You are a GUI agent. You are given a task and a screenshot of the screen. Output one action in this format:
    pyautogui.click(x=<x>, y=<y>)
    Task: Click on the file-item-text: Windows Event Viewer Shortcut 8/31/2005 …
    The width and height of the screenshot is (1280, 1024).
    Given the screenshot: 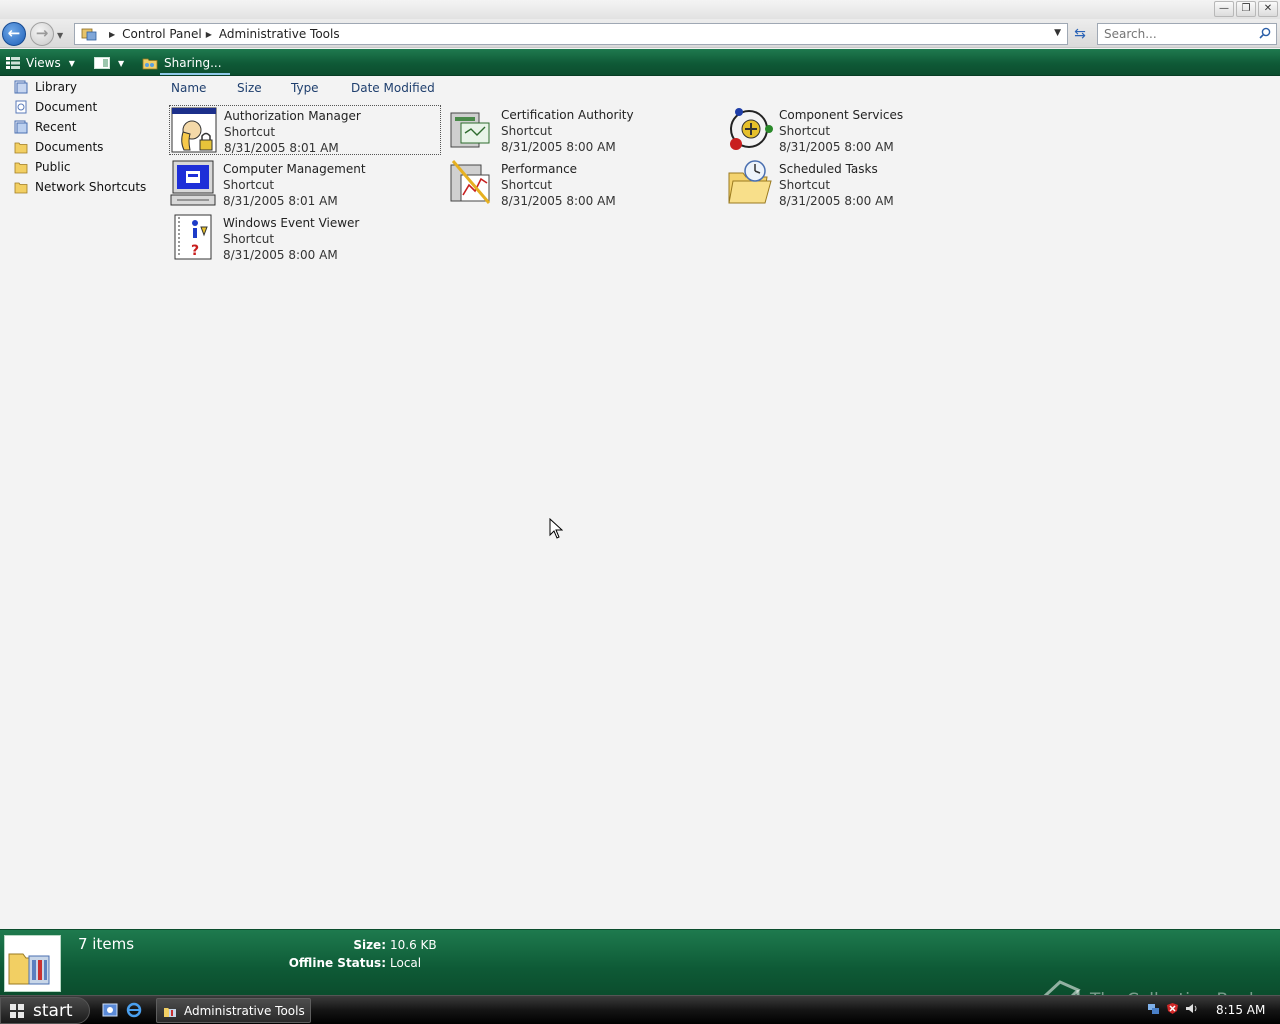 What is the action you would take?
    pyautogui.click(x=291, y=239)
    